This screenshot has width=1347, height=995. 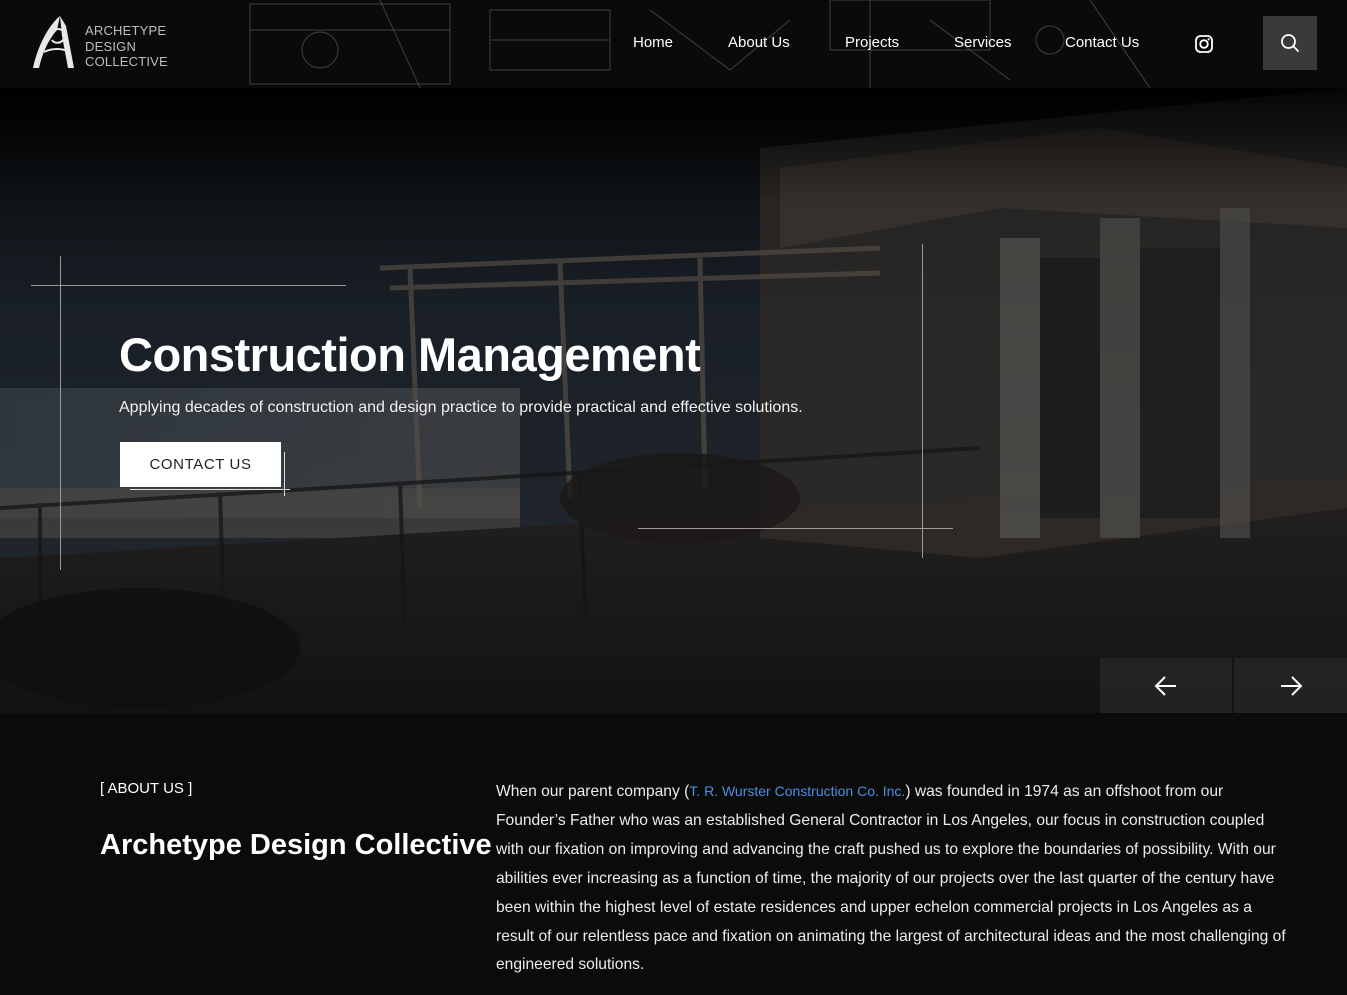 I want to click on arrow-left-icon, so click(x=1165, y=685).